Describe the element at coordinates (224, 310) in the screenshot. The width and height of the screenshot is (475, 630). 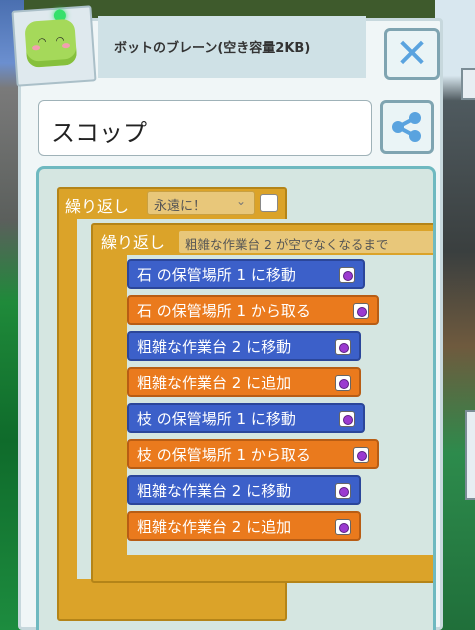
I see `command-label: 石 の保管場所 1 から取る` at that location.